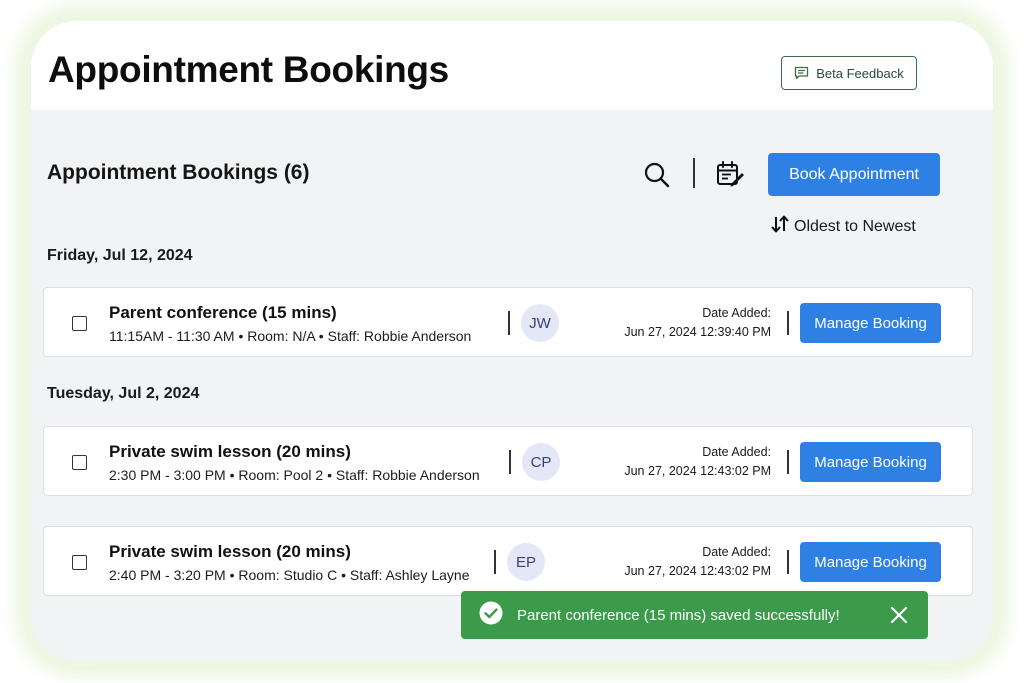  Describe the element at coordinates (801, 73) in the screenshot. I see `feedback-icon` at that location.